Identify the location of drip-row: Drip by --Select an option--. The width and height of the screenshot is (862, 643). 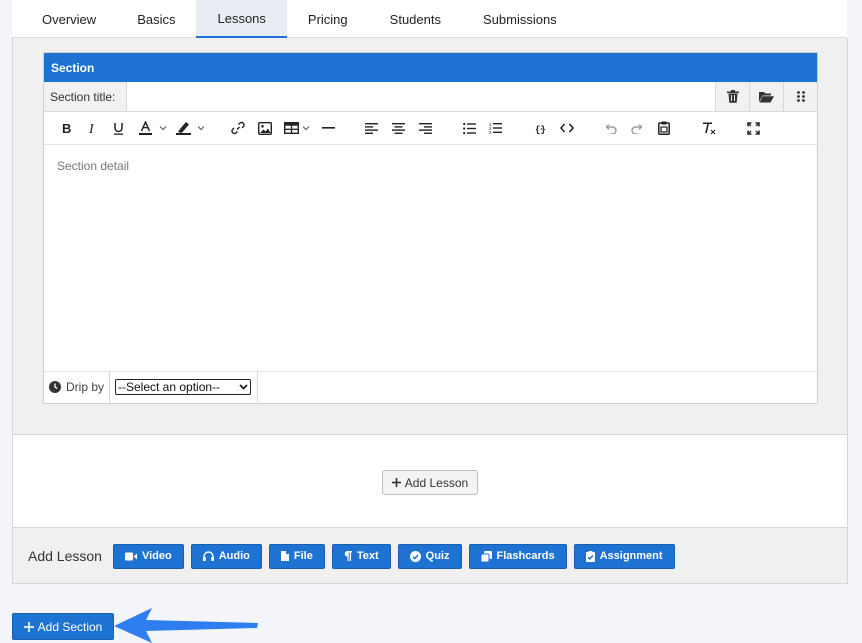
(430, 387).